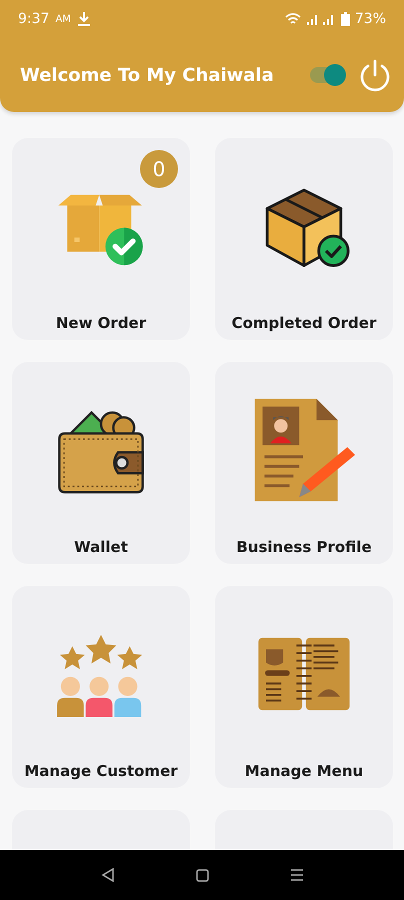  What do you see at coordinates (202, 875) in the screenshot?
I see `home-icon` at bounding box center [202, 875].